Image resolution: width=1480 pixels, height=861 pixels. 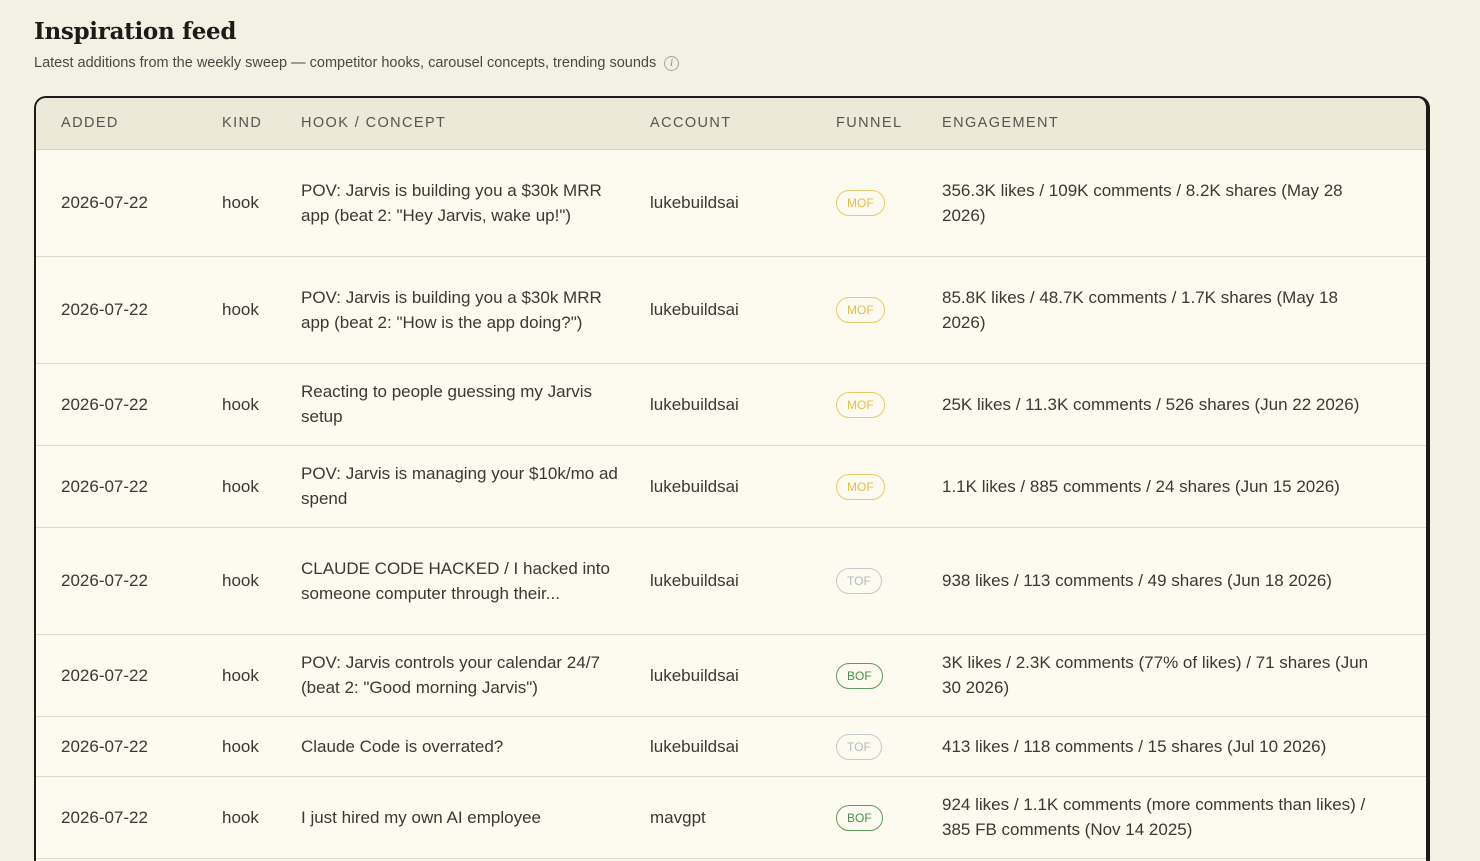 What do you see at coordinates (743, 817) in the screenshot?
I see `cell-account: mavgpt` at bounding box center [743, 817].